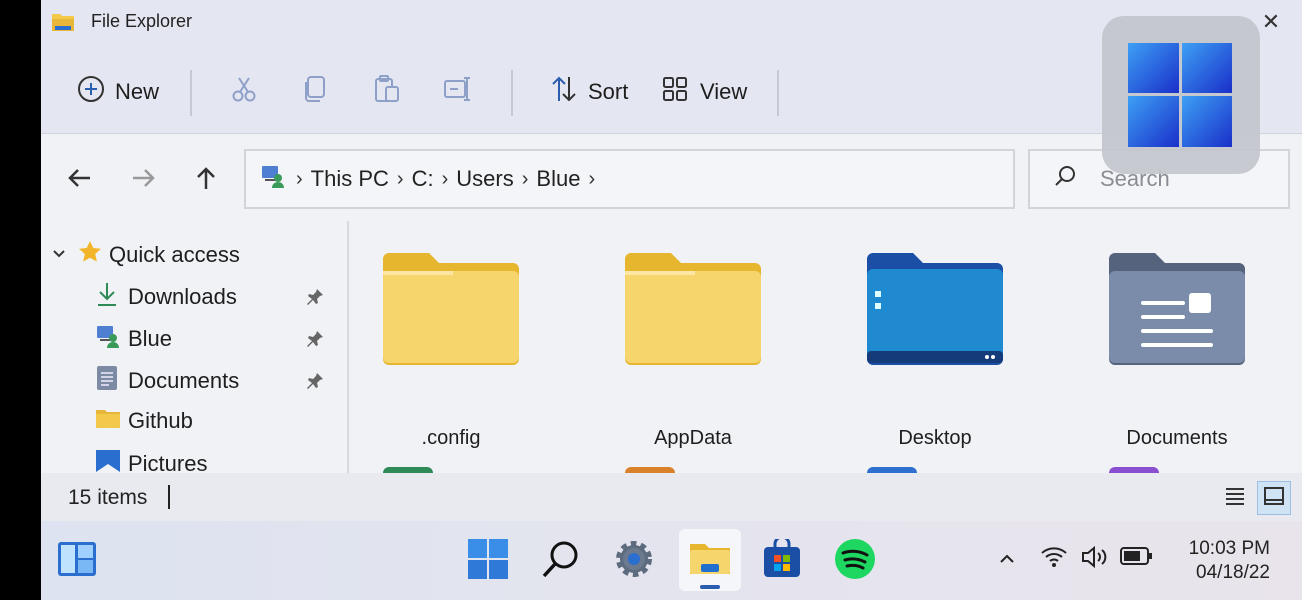  Describe the element at coordinates (350, 179) in the screenshot. I see `crumb-this-pc: This PC` at that location.